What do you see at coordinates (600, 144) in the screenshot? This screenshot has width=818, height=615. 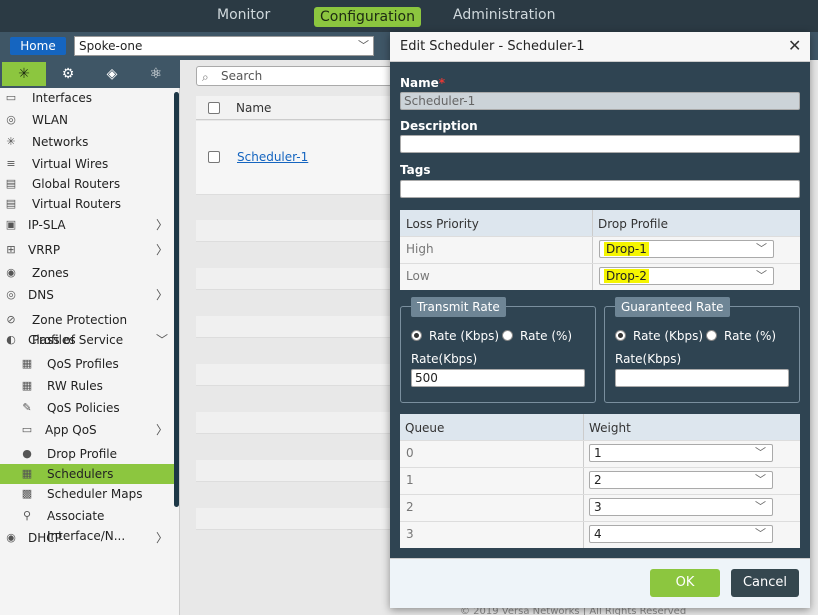 I see `description-field` at bounding box center [600, 144].